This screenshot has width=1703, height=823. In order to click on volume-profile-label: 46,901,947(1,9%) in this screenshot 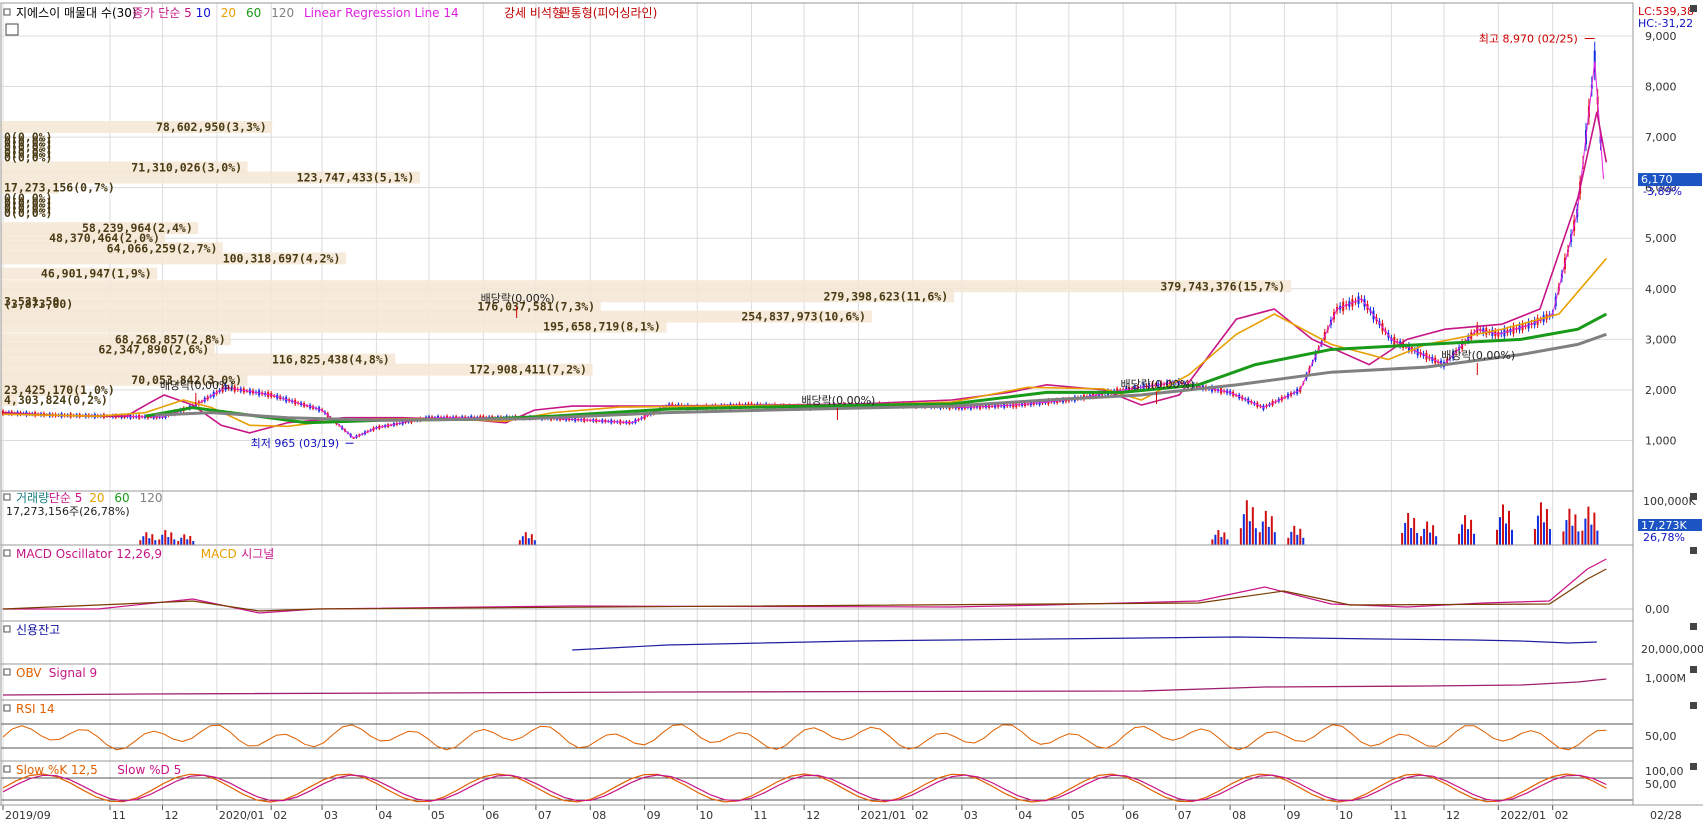, I will do `click(96, 274)`.